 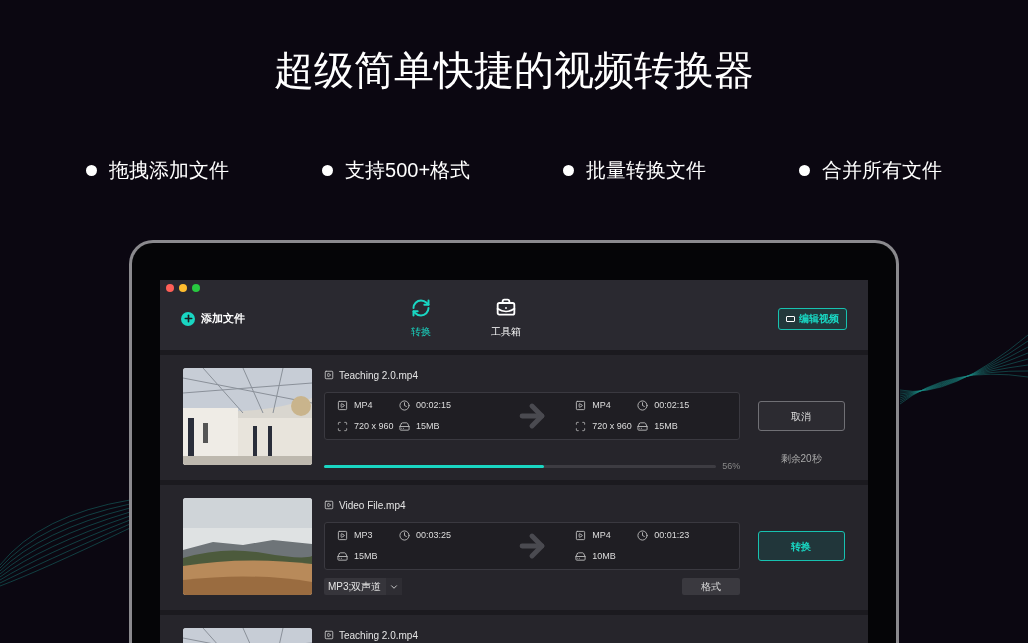 What do you see at coordinates (372, 505) in the screenshot?
I see `file-name: Video File.mp4` at bounding box center [372, 505].